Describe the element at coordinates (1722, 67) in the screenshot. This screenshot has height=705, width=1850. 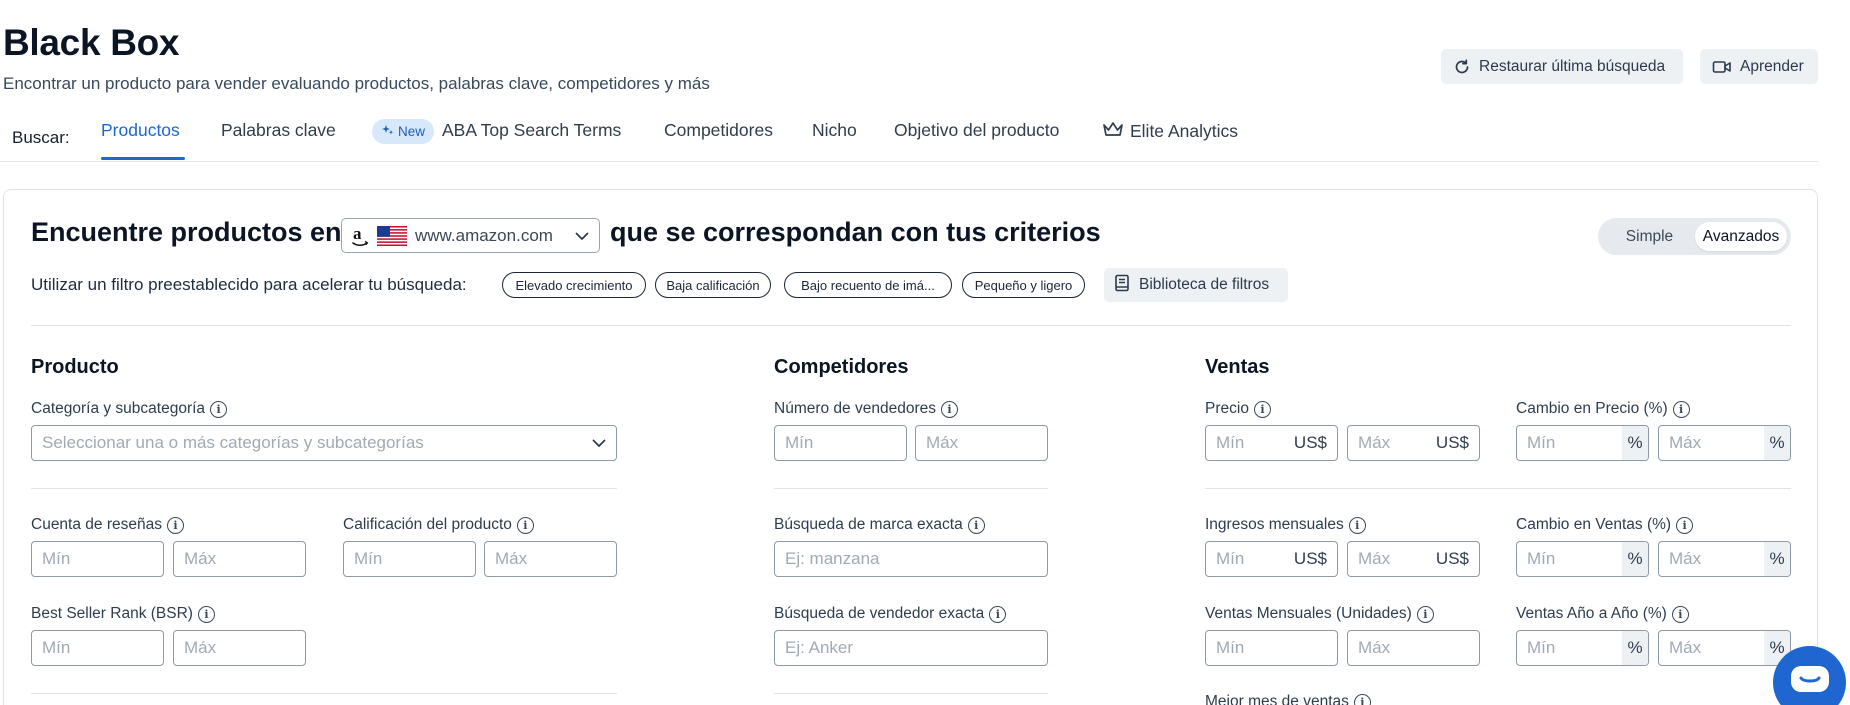
I see `video-camera-icon` at that location.